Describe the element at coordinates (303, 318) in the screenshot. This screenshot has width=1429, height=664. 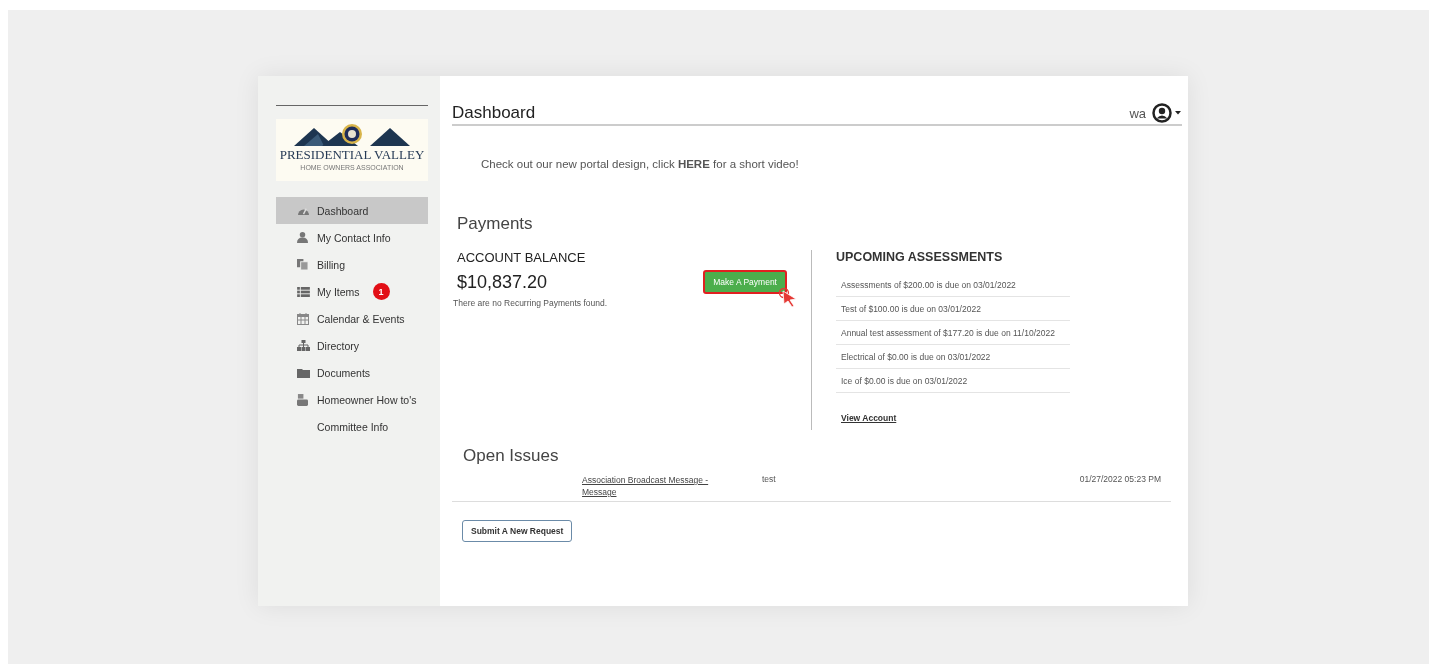
I see `calendar-icon` at that location.